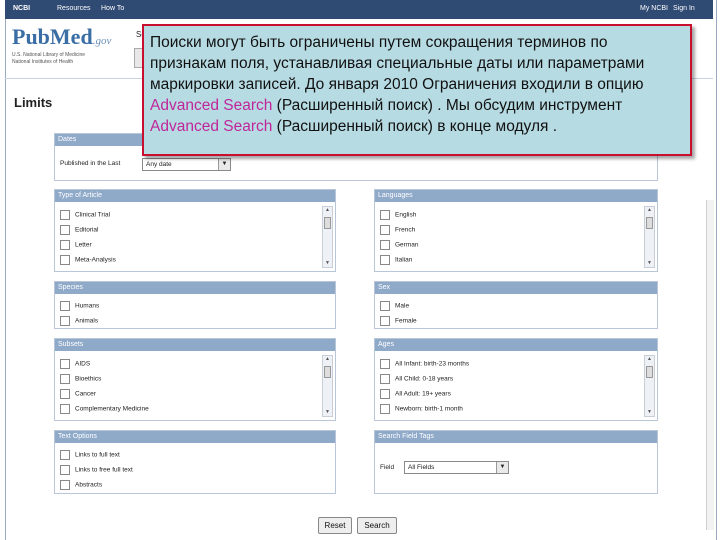 This screenshot has height=540, width=720. I want to click on ncbi-logo: NCBI, so click(21, 8).